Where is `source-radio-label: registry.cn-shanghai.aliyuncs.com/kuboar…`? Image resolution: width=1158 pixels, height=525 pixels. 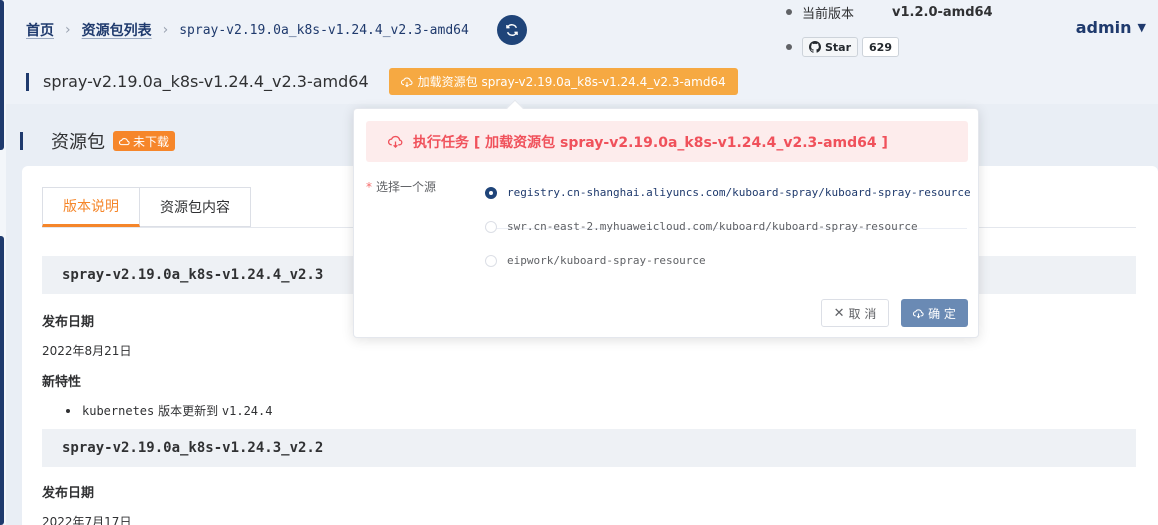 source-radio-label: registry.cn-shanghai.aliyuncs.com/kuboar… is located at coordinates (739, 192).